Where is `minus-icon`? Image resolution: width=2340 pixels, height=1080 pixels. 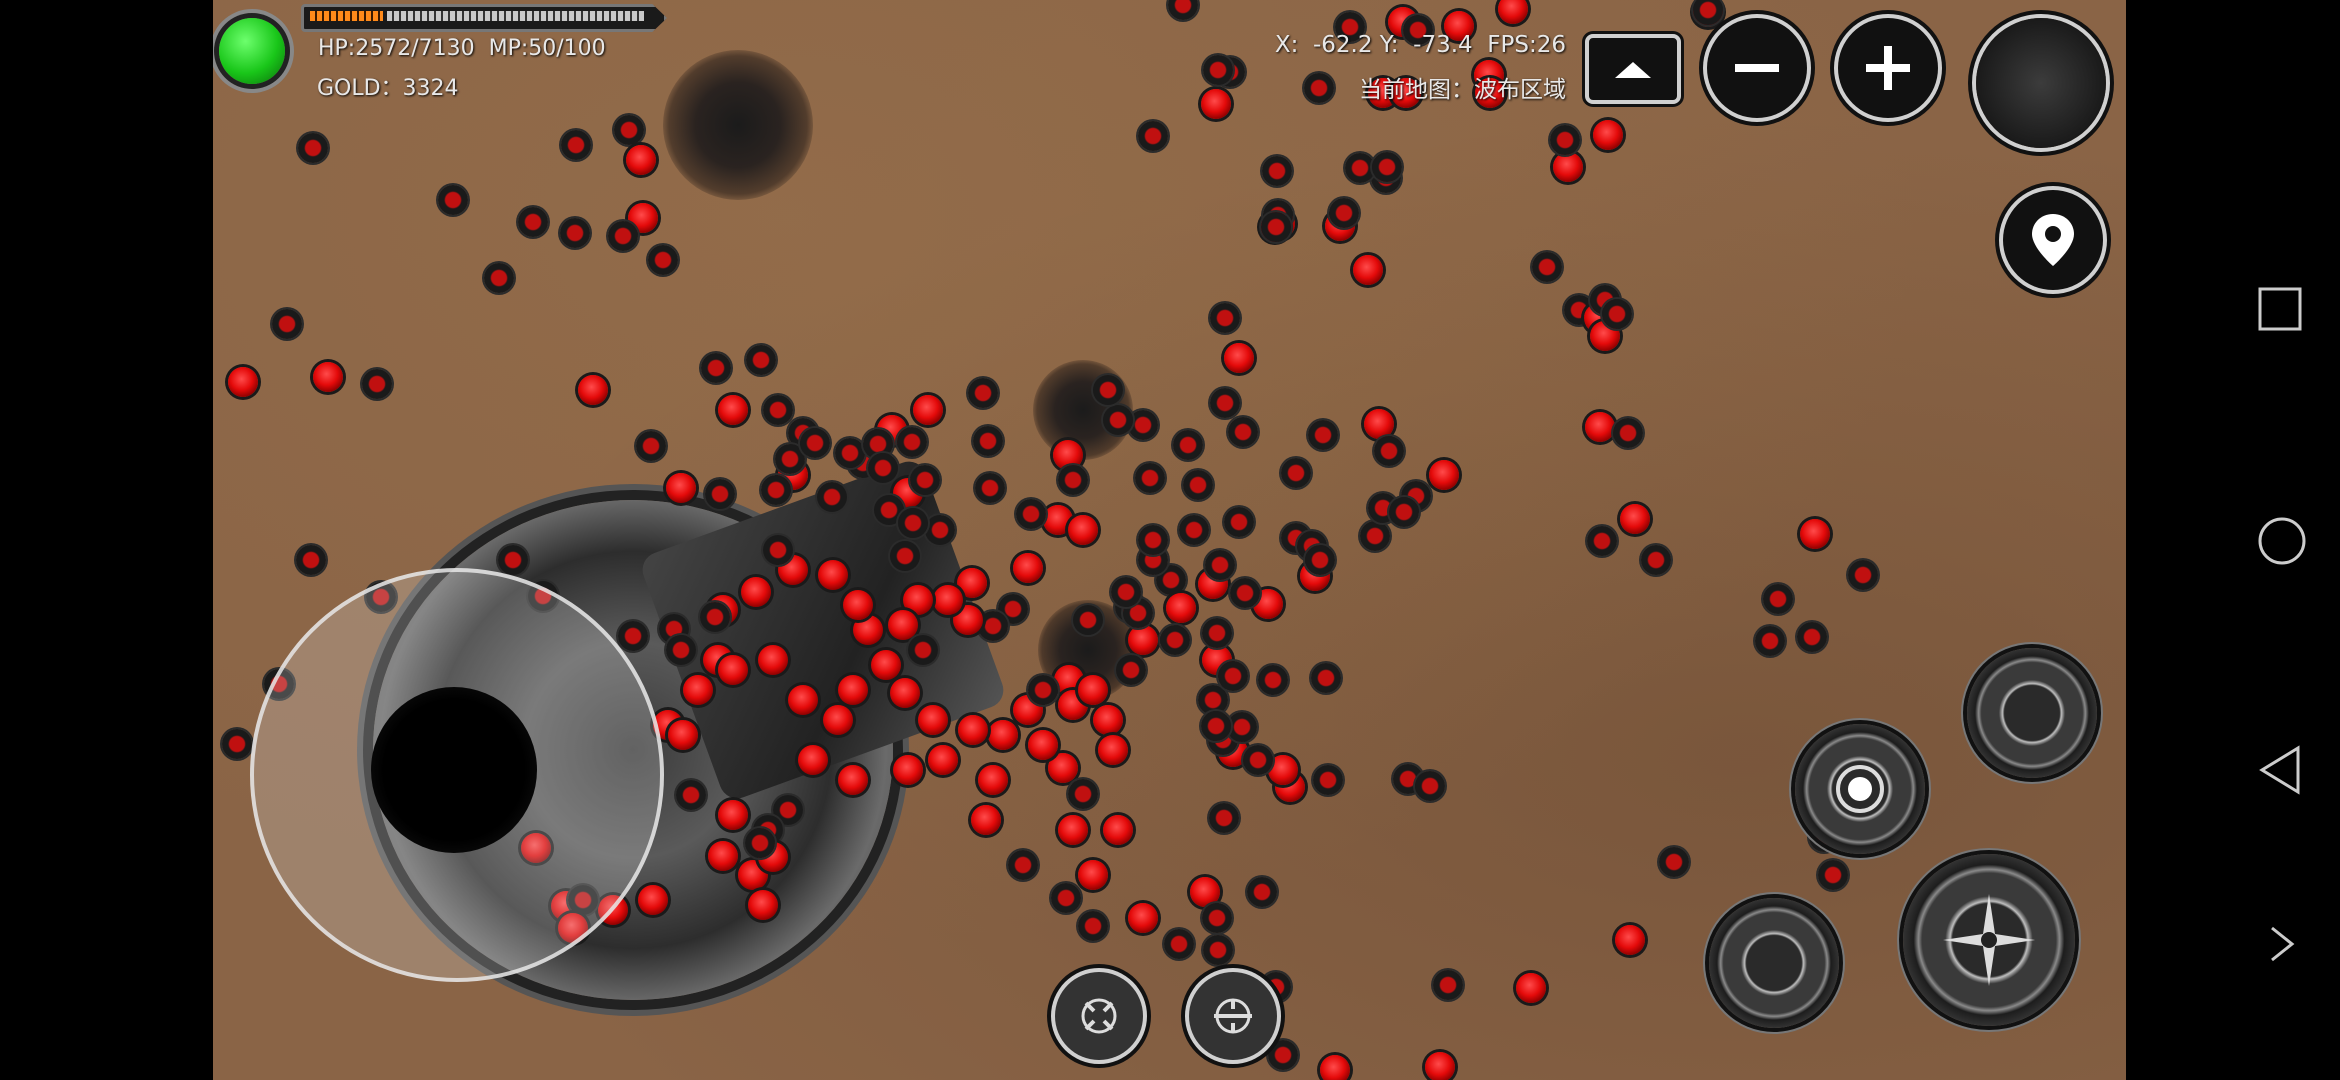
minus-icon is located at coordinates (1757, 68).